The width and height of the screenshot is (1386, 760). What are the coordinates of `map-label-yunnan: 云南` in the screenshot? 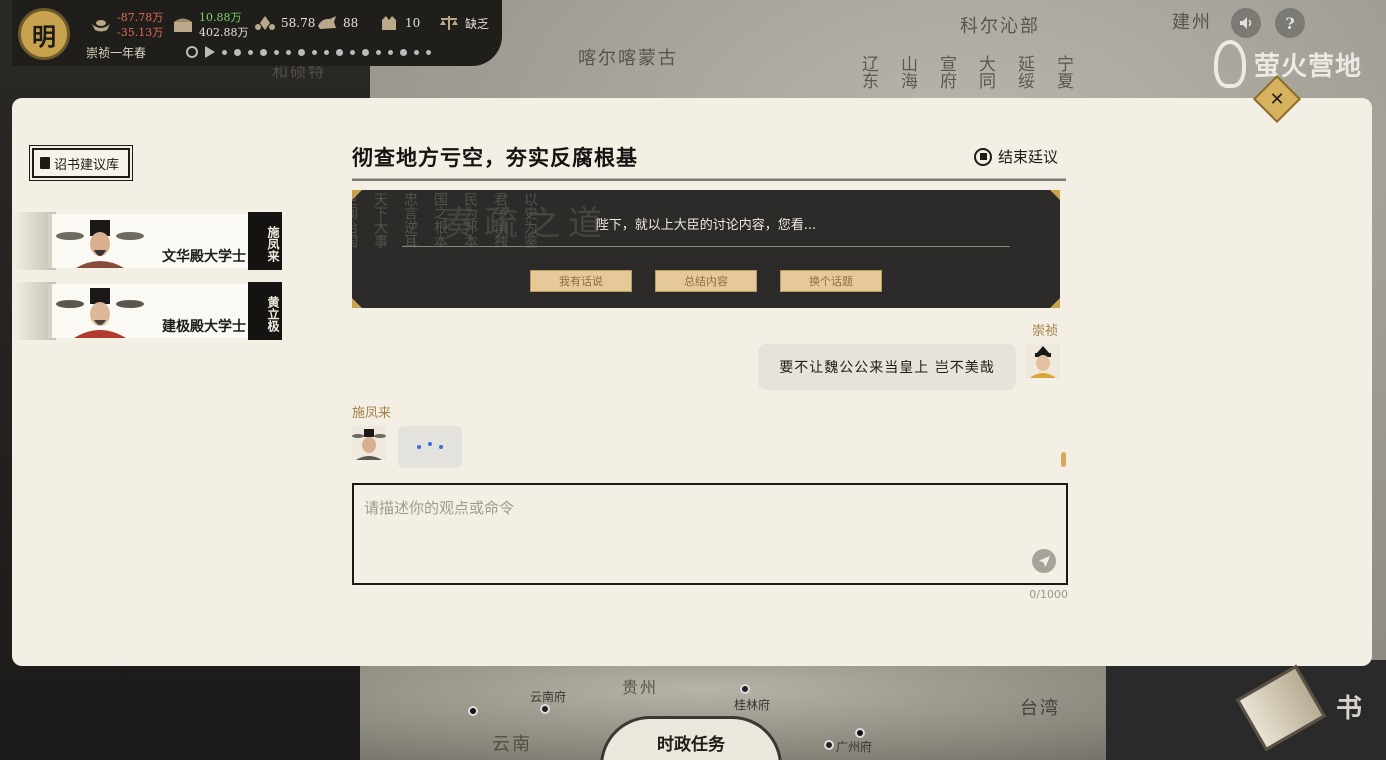 It's located at (512, 744).